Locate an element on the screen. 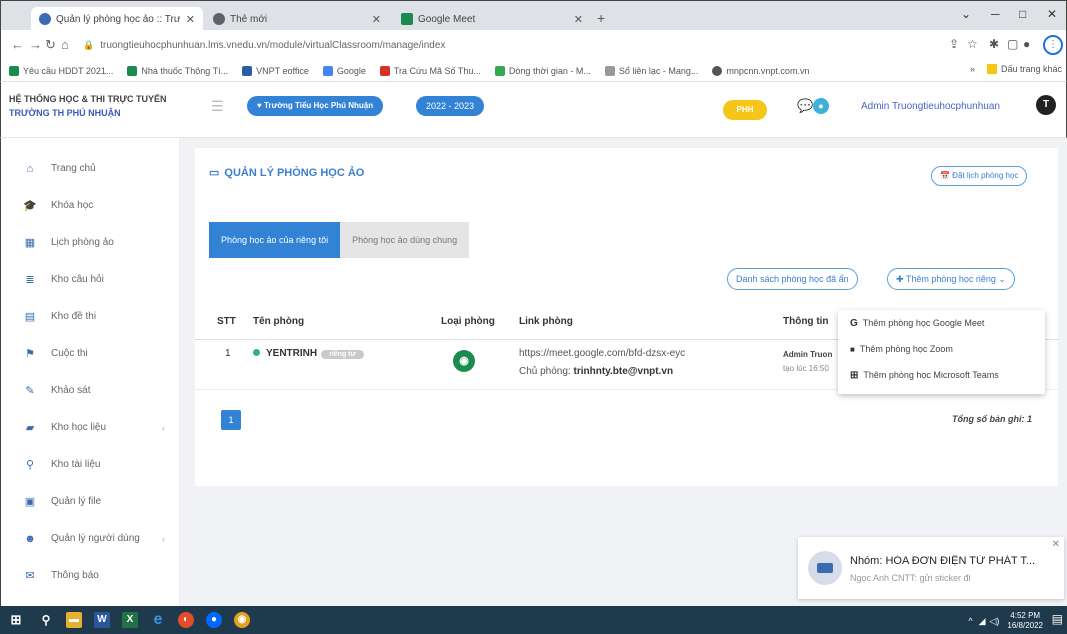 The width and height of the screenshot is (1067, 634). bookmark-item: VNPT eoffice is located at coordinates (275, 70).